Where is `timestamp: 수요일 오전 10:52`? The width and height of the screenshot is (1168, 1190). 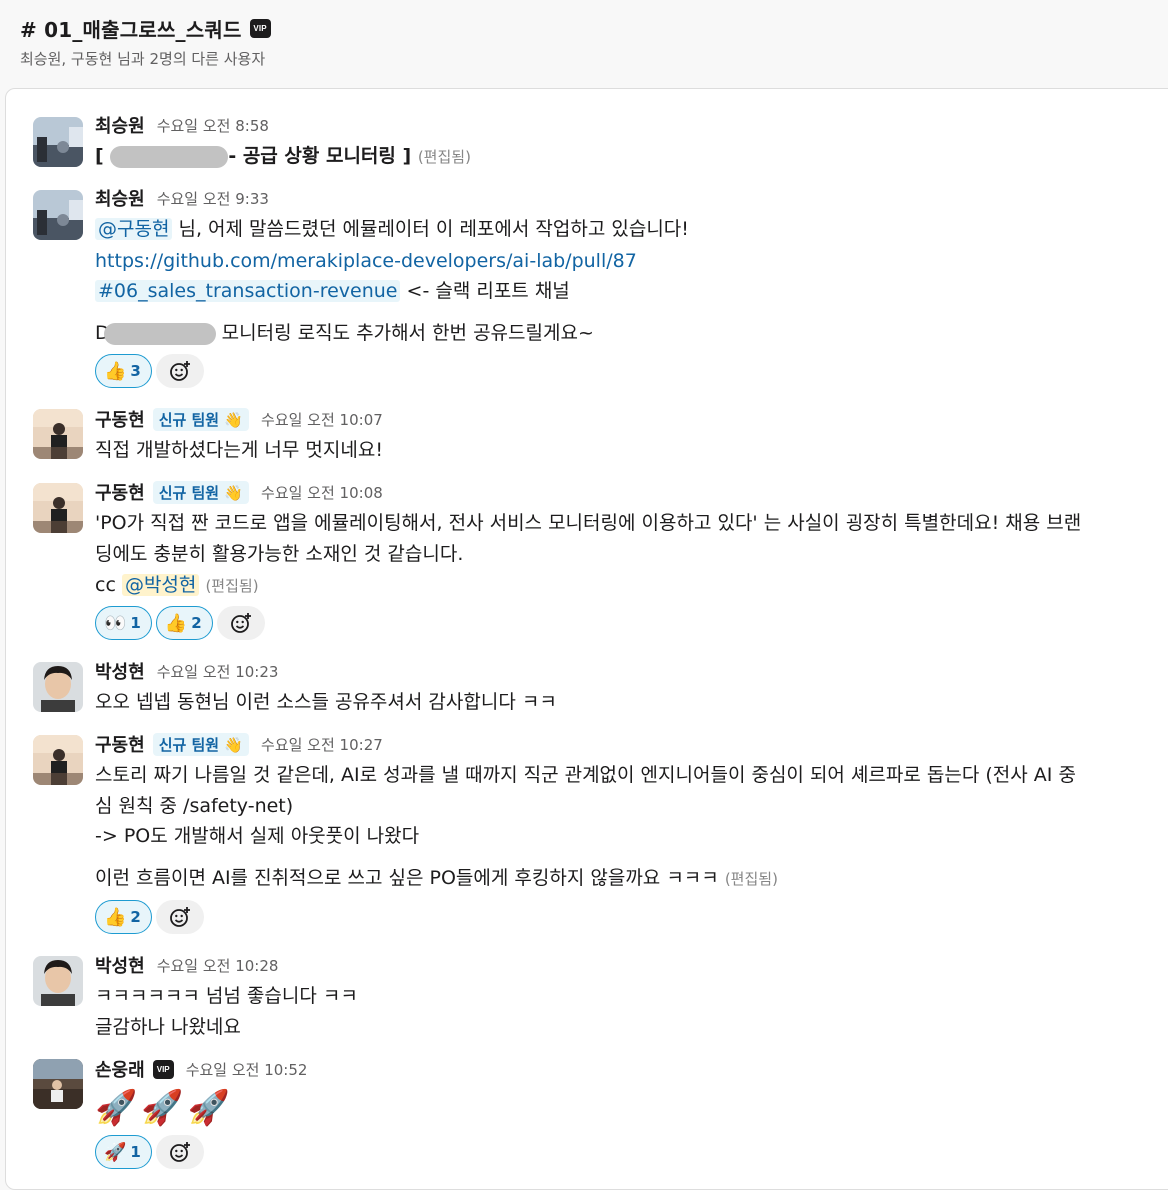 timestamp: 수요일 오전 10:52 is located at coordinates (247, 1069).